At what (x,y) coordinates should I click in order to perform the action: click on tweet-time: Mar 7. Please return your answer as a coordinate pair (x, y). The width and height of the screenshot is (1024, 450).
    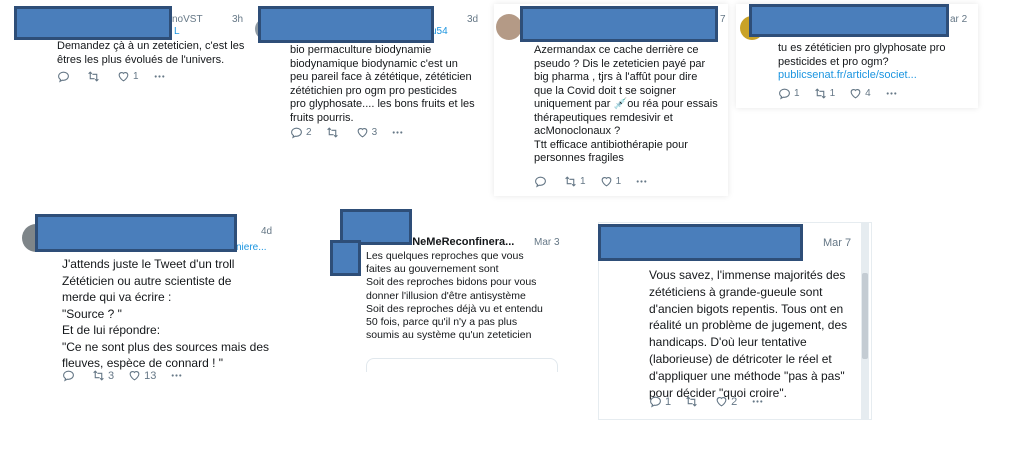
    Looking at the image, I should click on (837, 243).